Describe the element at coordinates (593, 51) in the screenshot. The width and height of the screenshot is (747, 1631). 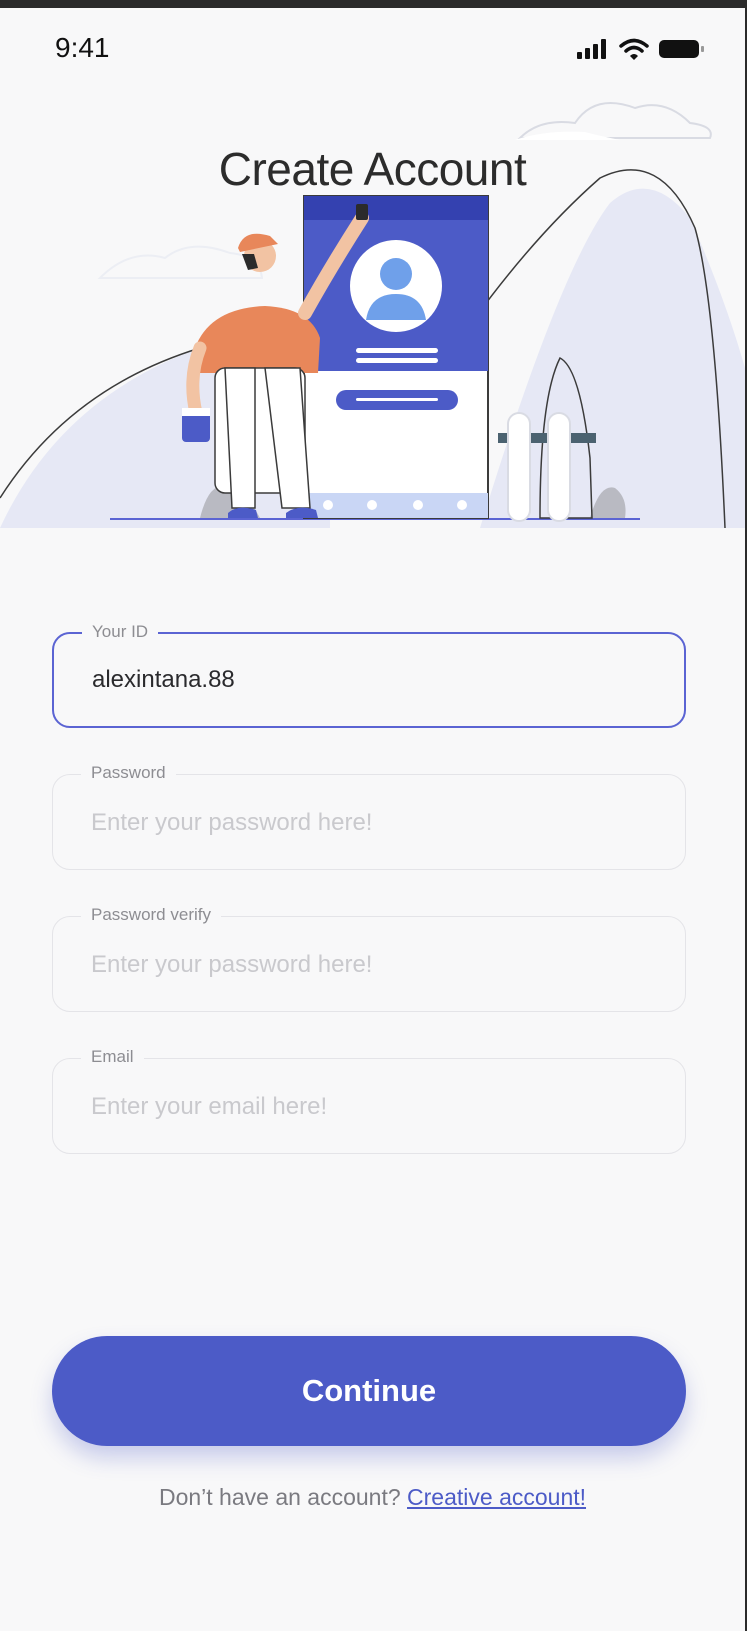
I see `signal-icon` at that location.